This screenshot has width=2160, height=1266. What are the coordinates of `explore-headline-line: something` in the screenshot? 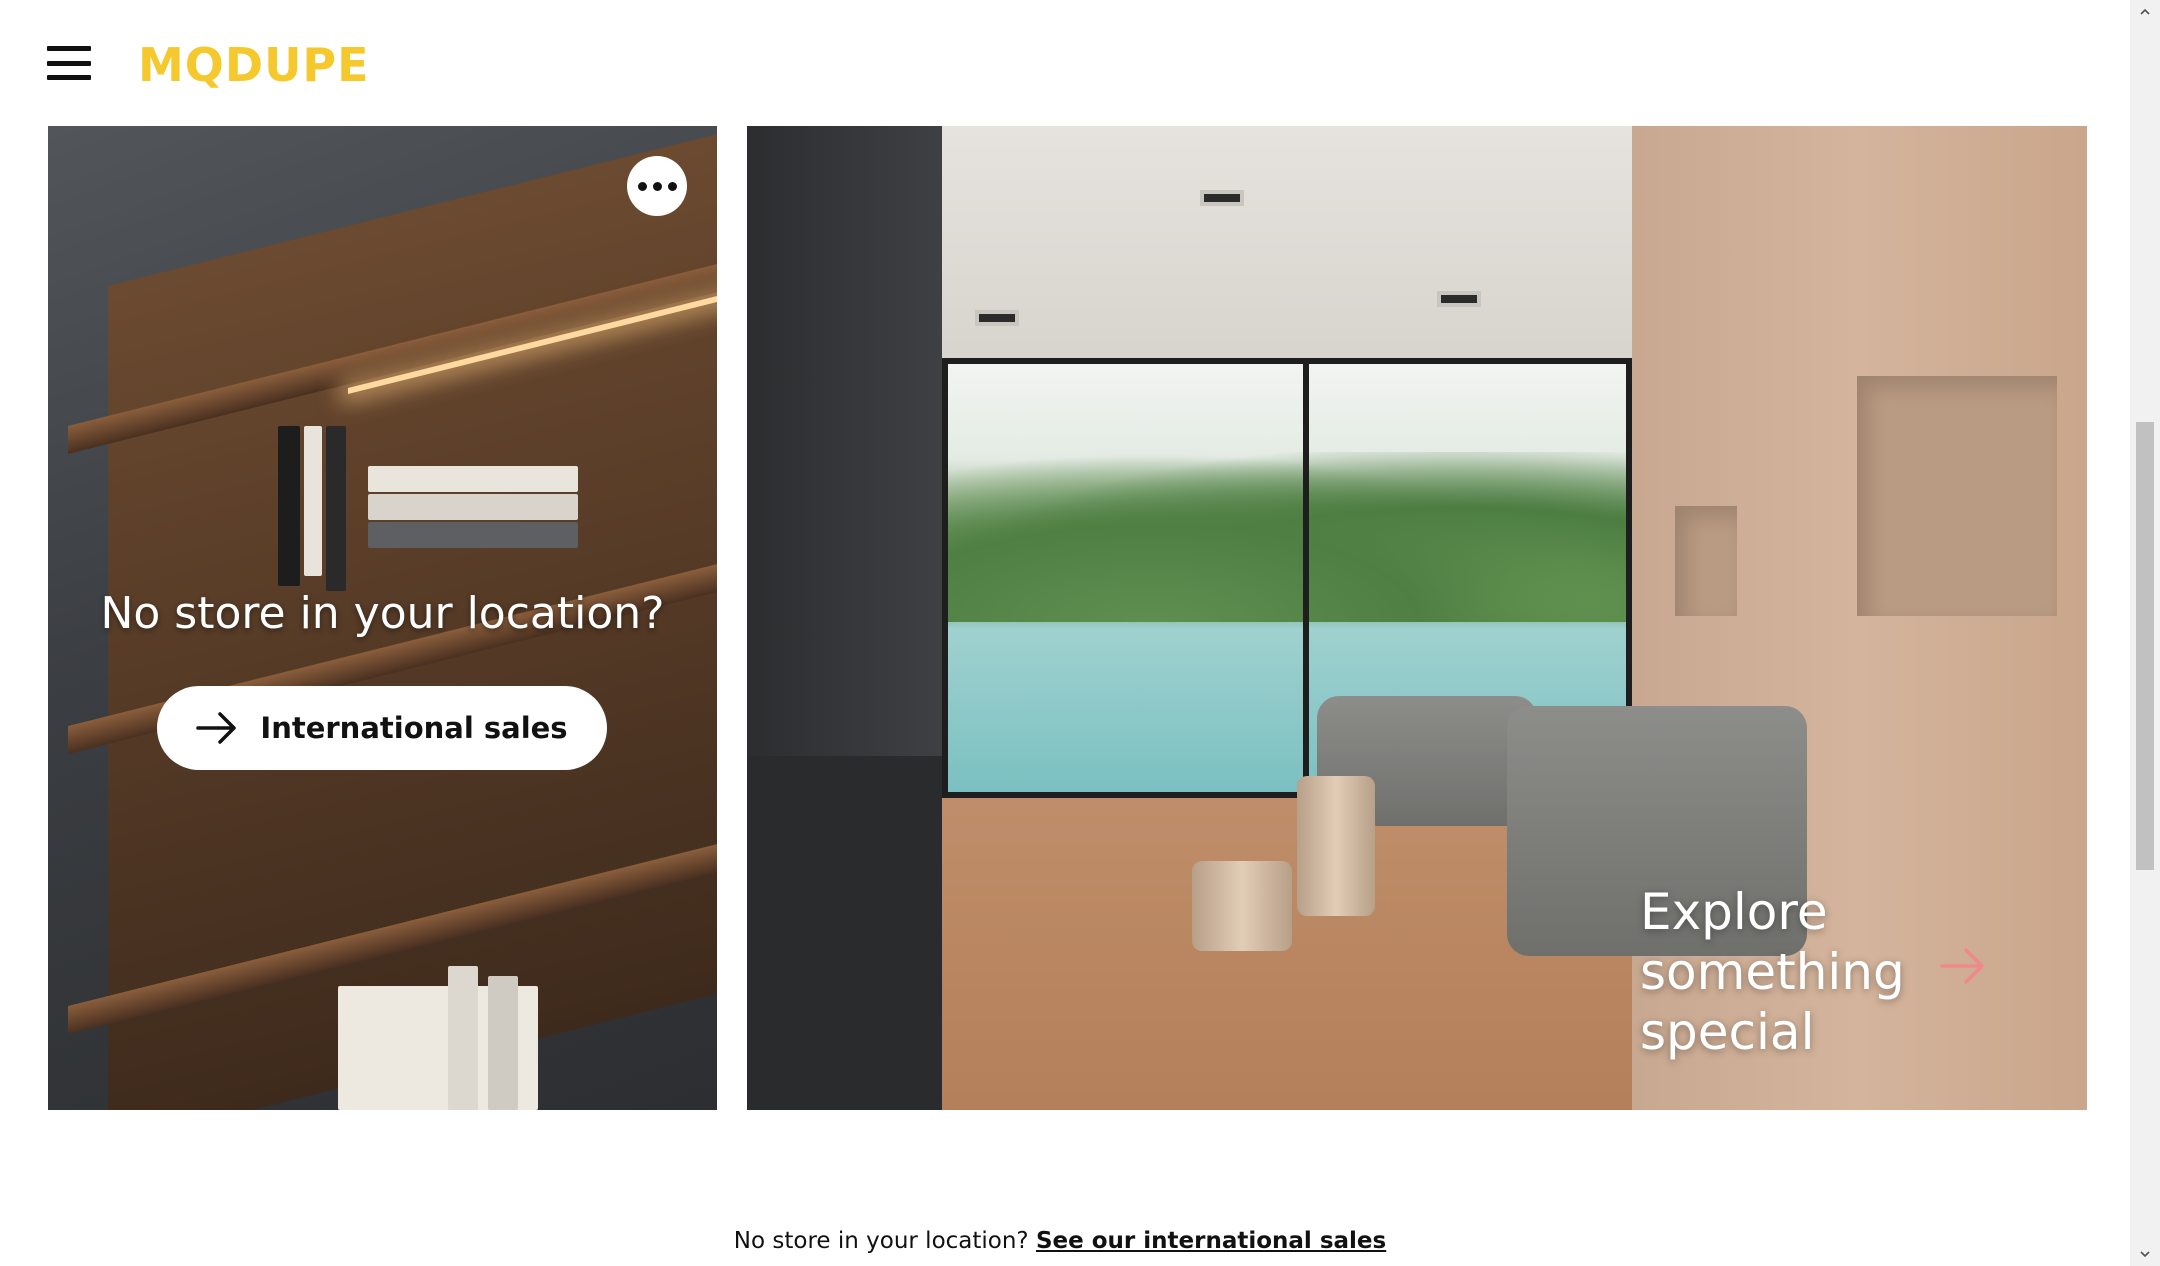 It's located at (1772, 972).